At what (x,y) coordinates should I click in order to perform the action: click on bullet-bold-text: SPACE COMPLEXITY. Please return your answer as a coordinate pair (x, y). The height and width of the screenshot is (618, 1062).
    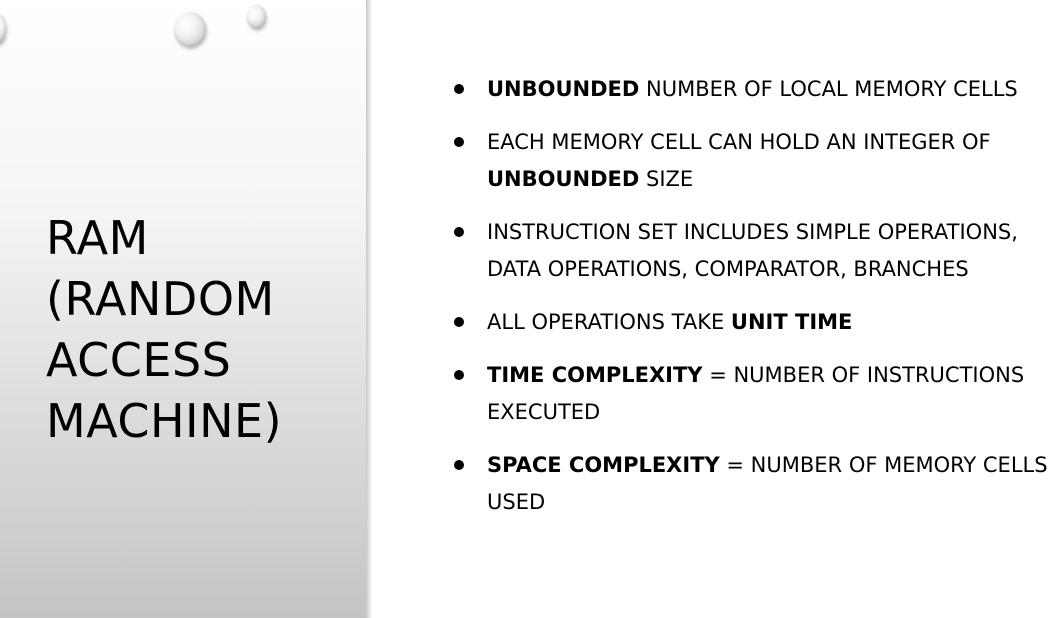
    Looking at the image, I should click on (603, 465).